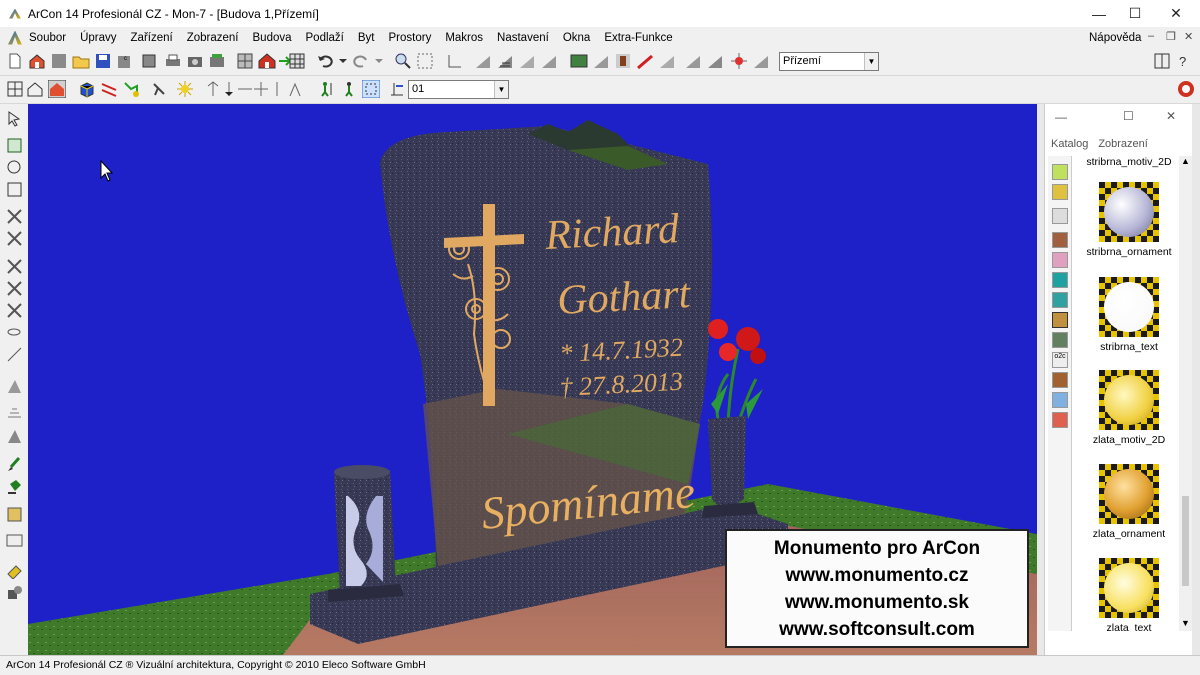 This screenshot has width=1200, height=675. I want to click on menu-extra-funkce: Extra-Funkce, so click(638, 38).